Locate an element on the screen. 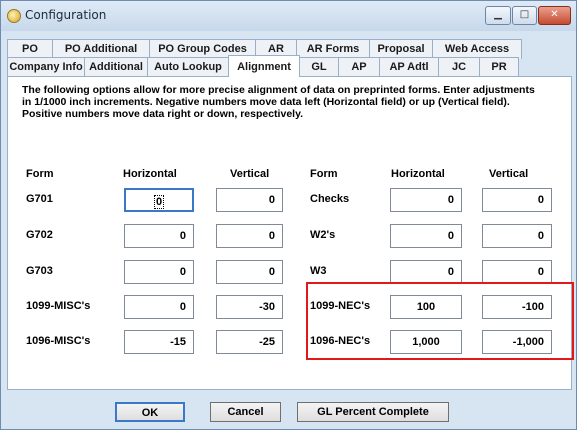 This screenshot has width=577, height=430. maximize-icon: □ is located at coordinates (524, 15).